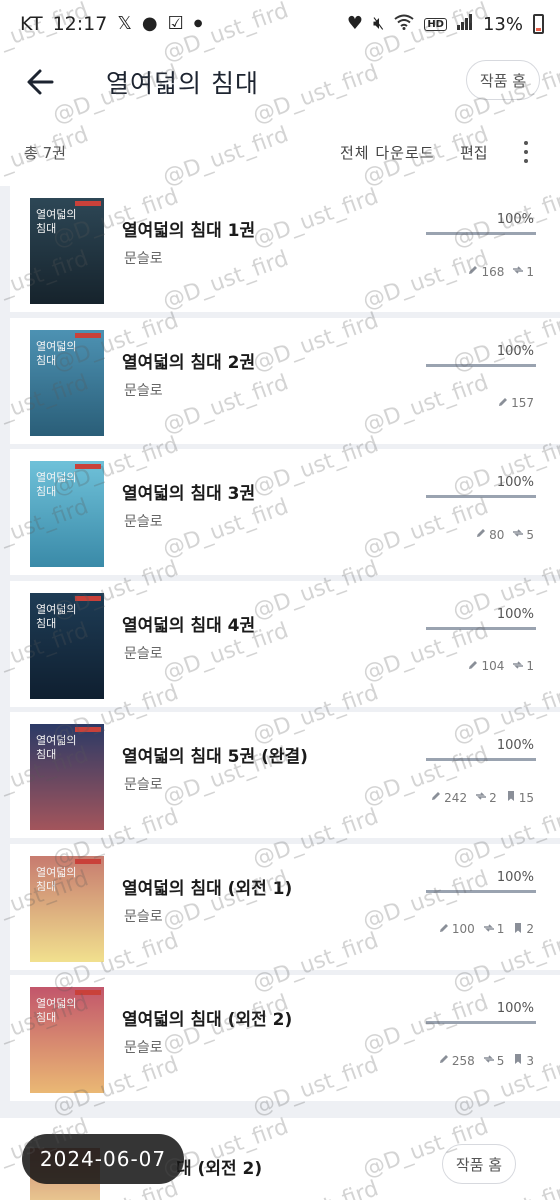 This screenshot has height=1200, width=560. Describe the element at coordinates (285, 249) in the screenshot. I see `volume-item: 열여덟의 침대 열여덟의 침대 1권 문슬로 100% 168 1` at that location.